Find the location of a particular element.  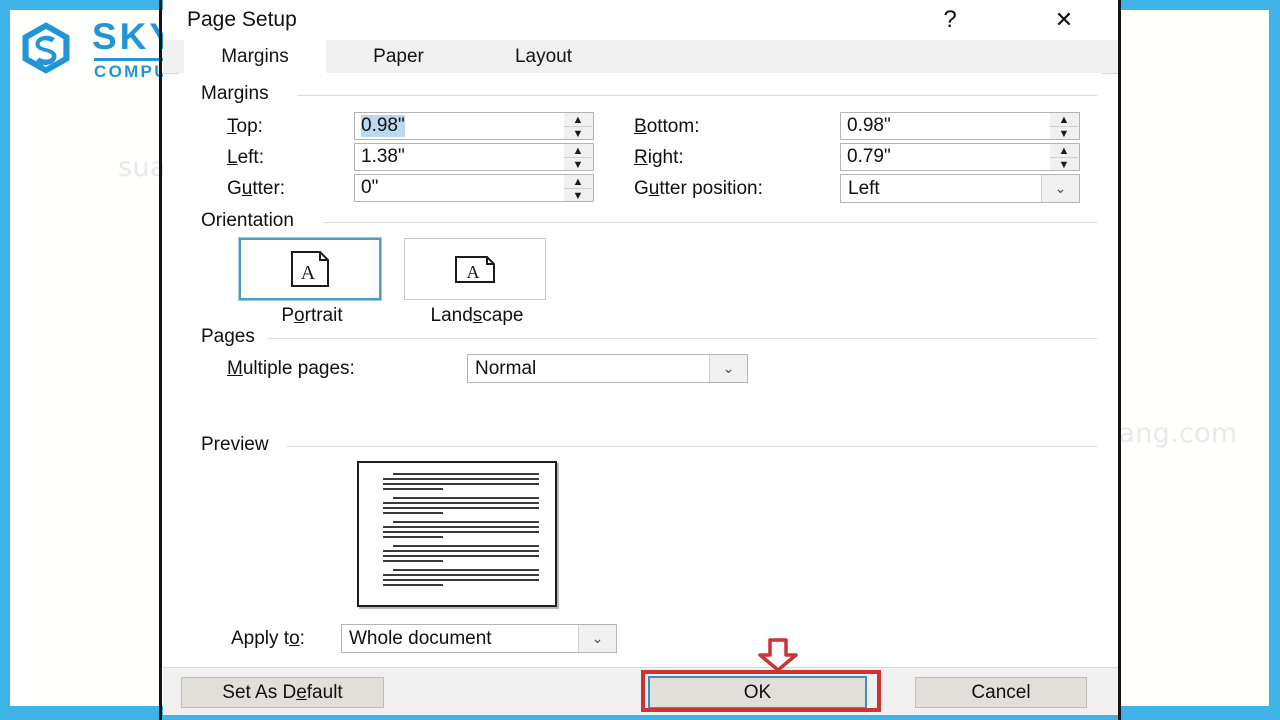

help-icon: ? is located at coordinates (950, 20).